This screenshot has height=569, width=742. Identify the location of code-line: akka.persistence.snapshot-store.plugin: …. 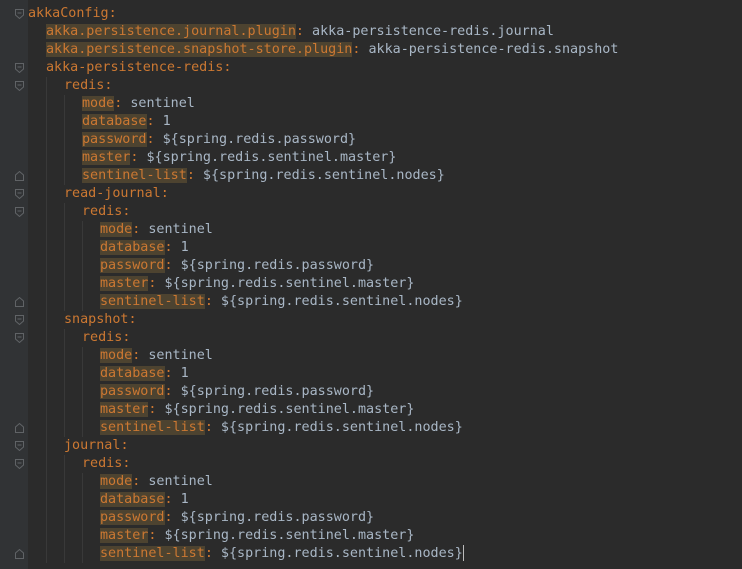
(371, 50).